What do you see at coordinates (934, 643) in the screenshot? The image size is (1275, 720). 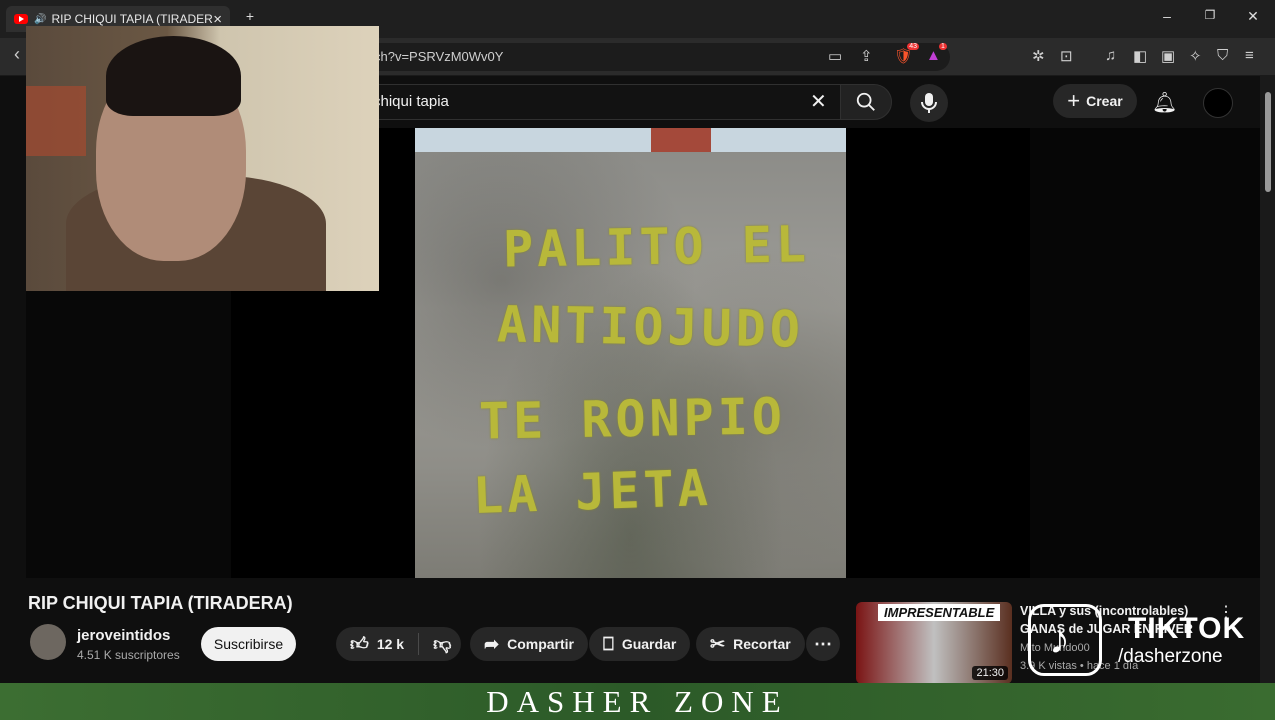 I see `recommended-thumbnail: IMPRESENTABLE 21:30` at bounding box center [934, 643].